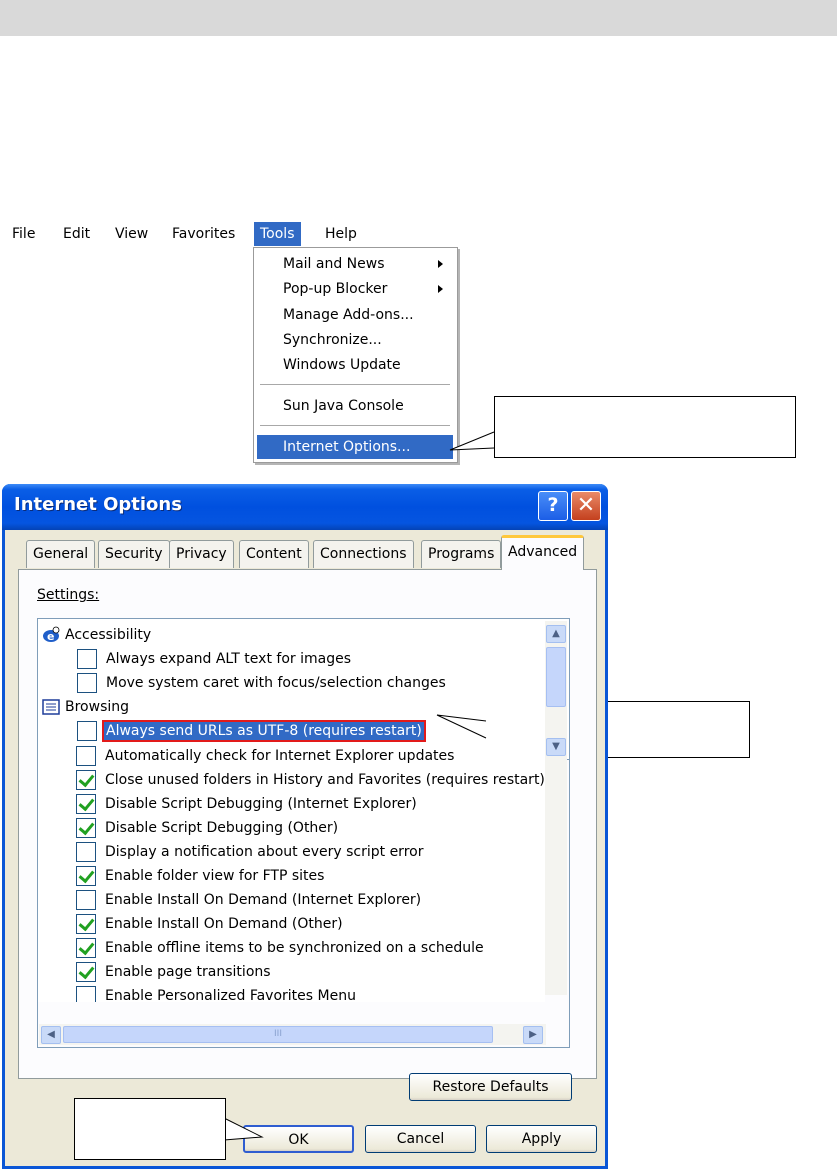 Image resolution: width=837 pixels, height=1173 pixels. Describe the element at coordinates (98, 504) in the screenshot. I see `dialog-title: Internet Options` at that location.